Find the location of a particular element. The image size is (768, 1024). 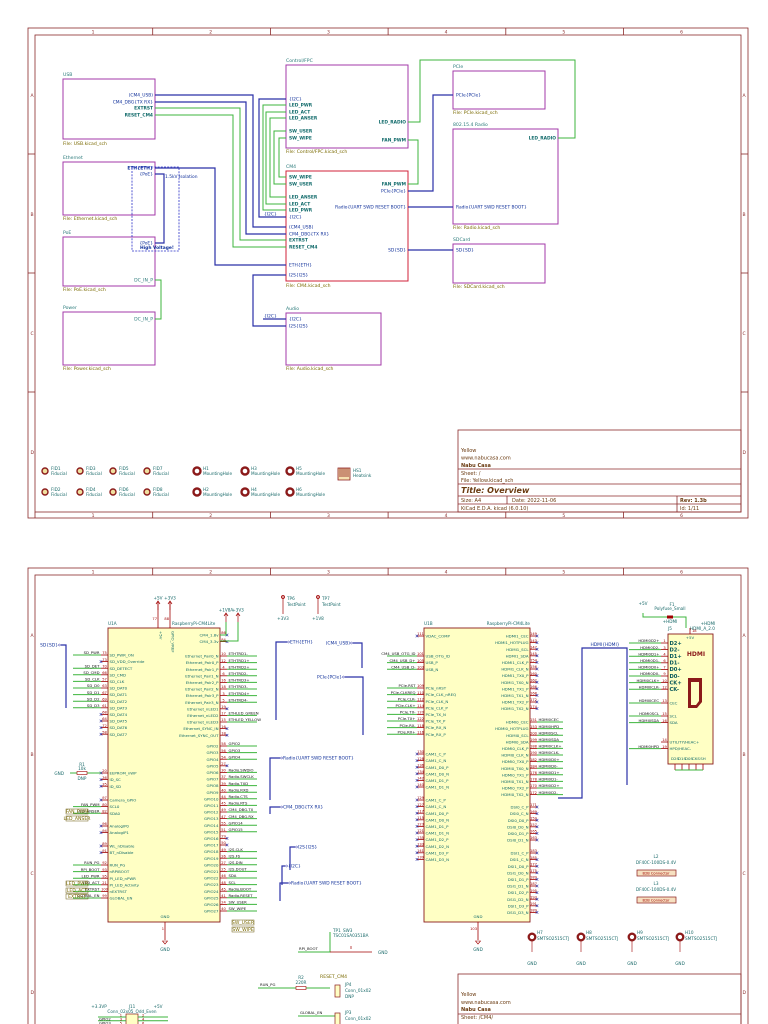

global-label-text: EXTRST is located at coordinates (77, 897).